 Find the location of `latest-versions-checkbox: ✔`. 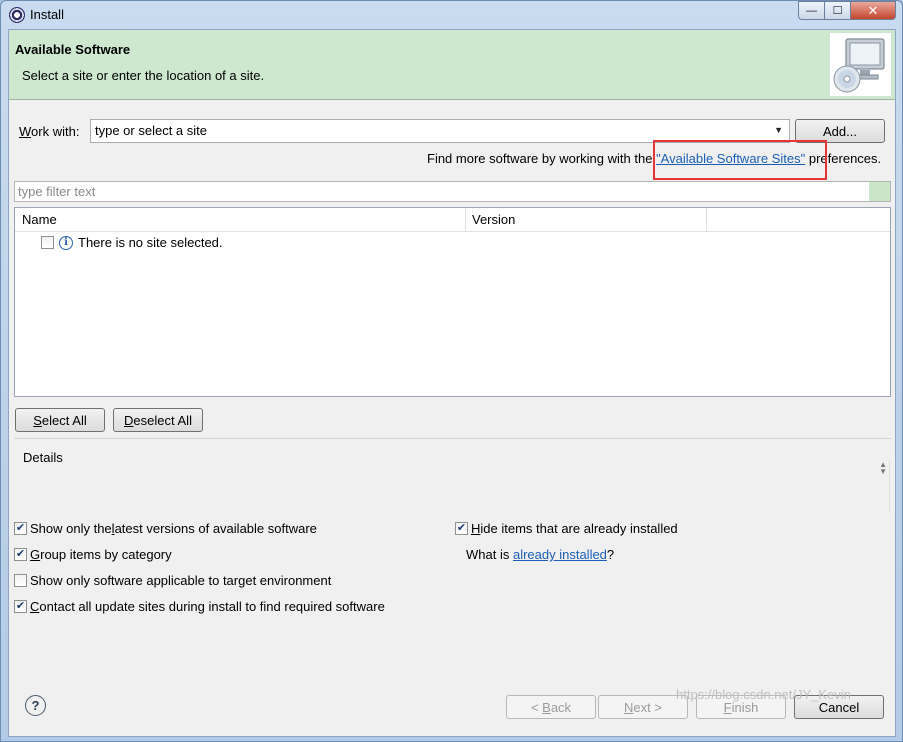

latest-versions-checkbox: ✔ is located at coordinates (20, 528).